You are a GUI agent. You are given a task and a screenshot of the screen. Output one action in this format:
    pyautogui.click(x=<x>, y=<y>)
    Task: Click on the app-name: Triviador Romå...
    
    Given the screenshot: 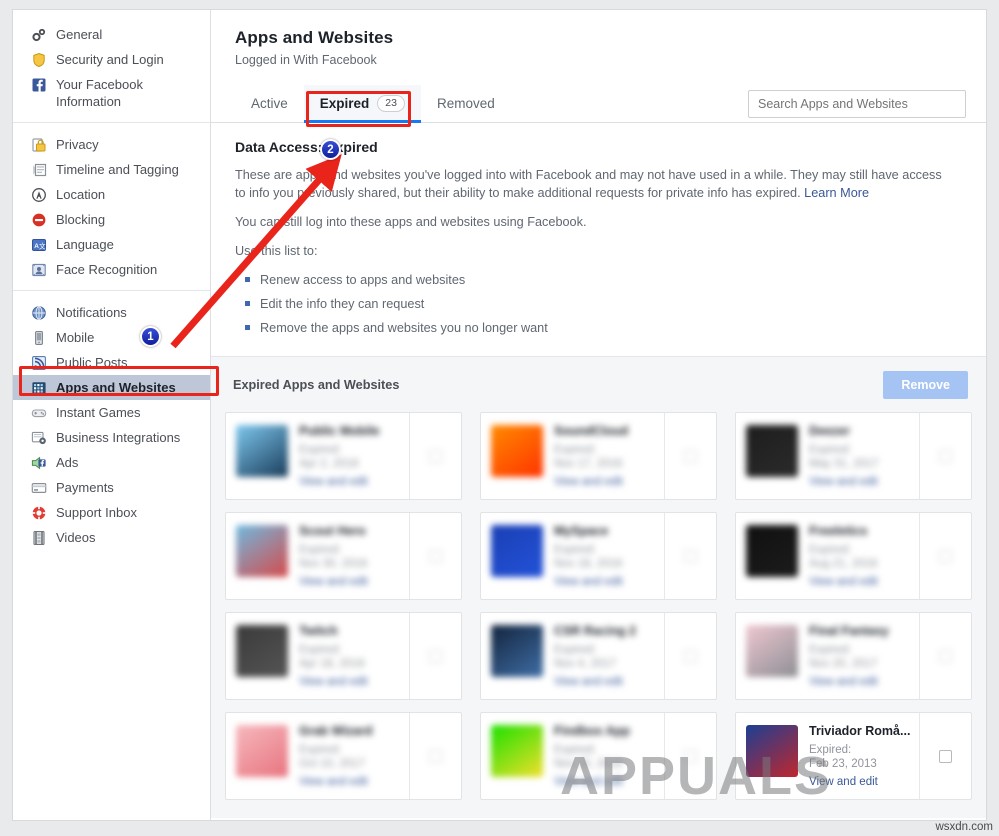 What is the action you would take?
    pyautogui.click(x=860, y=731)
    